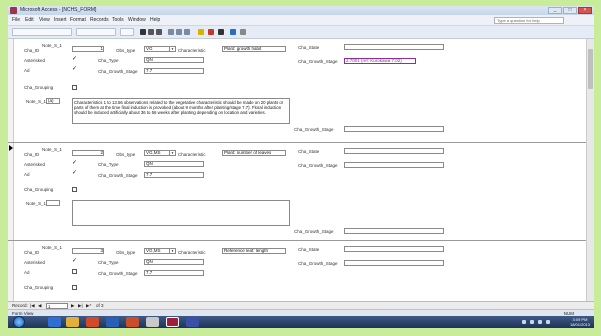 This screenshot has height=336, width=601. Describe the element at coordinates (254, 49) in the screenshot. I see `characteristic-field: Plant: growth habit` at that location.